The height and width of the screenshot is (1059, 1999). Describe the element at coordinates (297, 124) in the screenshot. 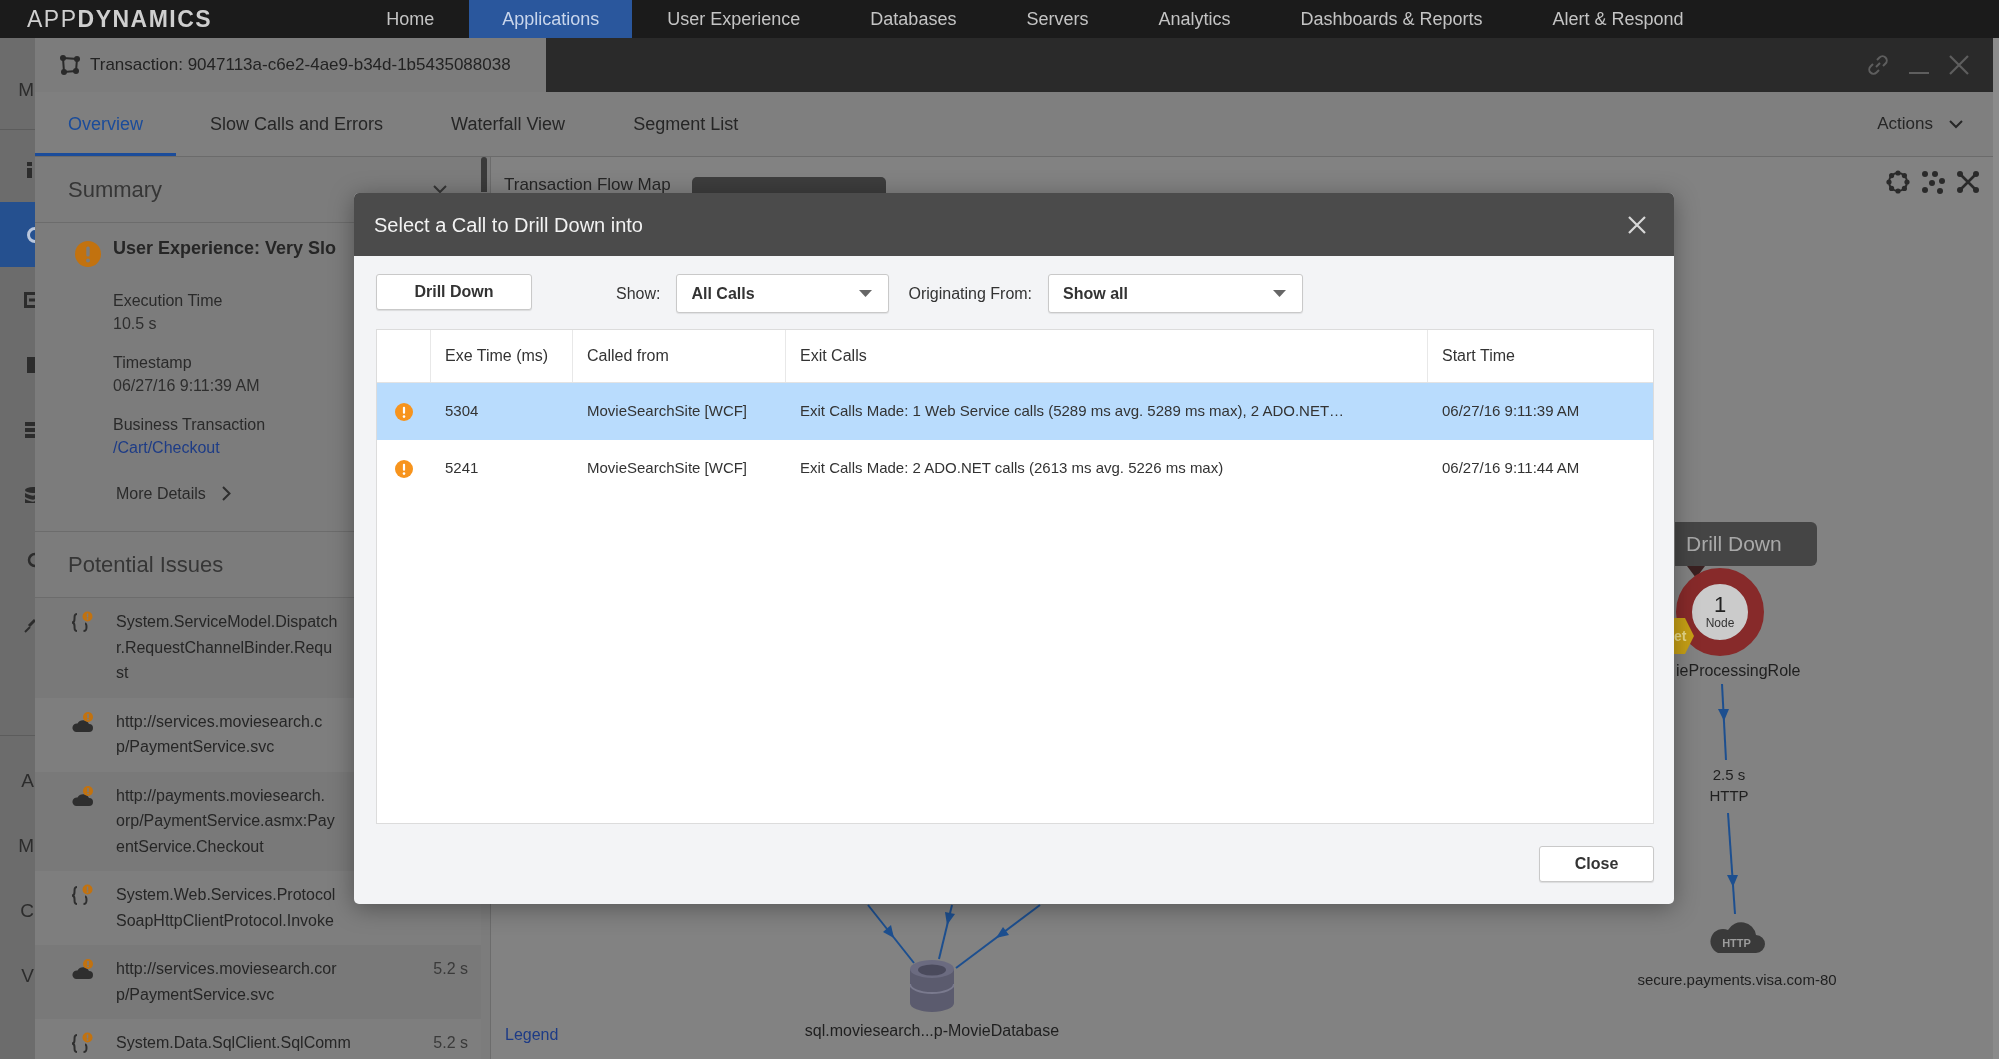

I see `tab: Slow Calls and Errors` at that location.